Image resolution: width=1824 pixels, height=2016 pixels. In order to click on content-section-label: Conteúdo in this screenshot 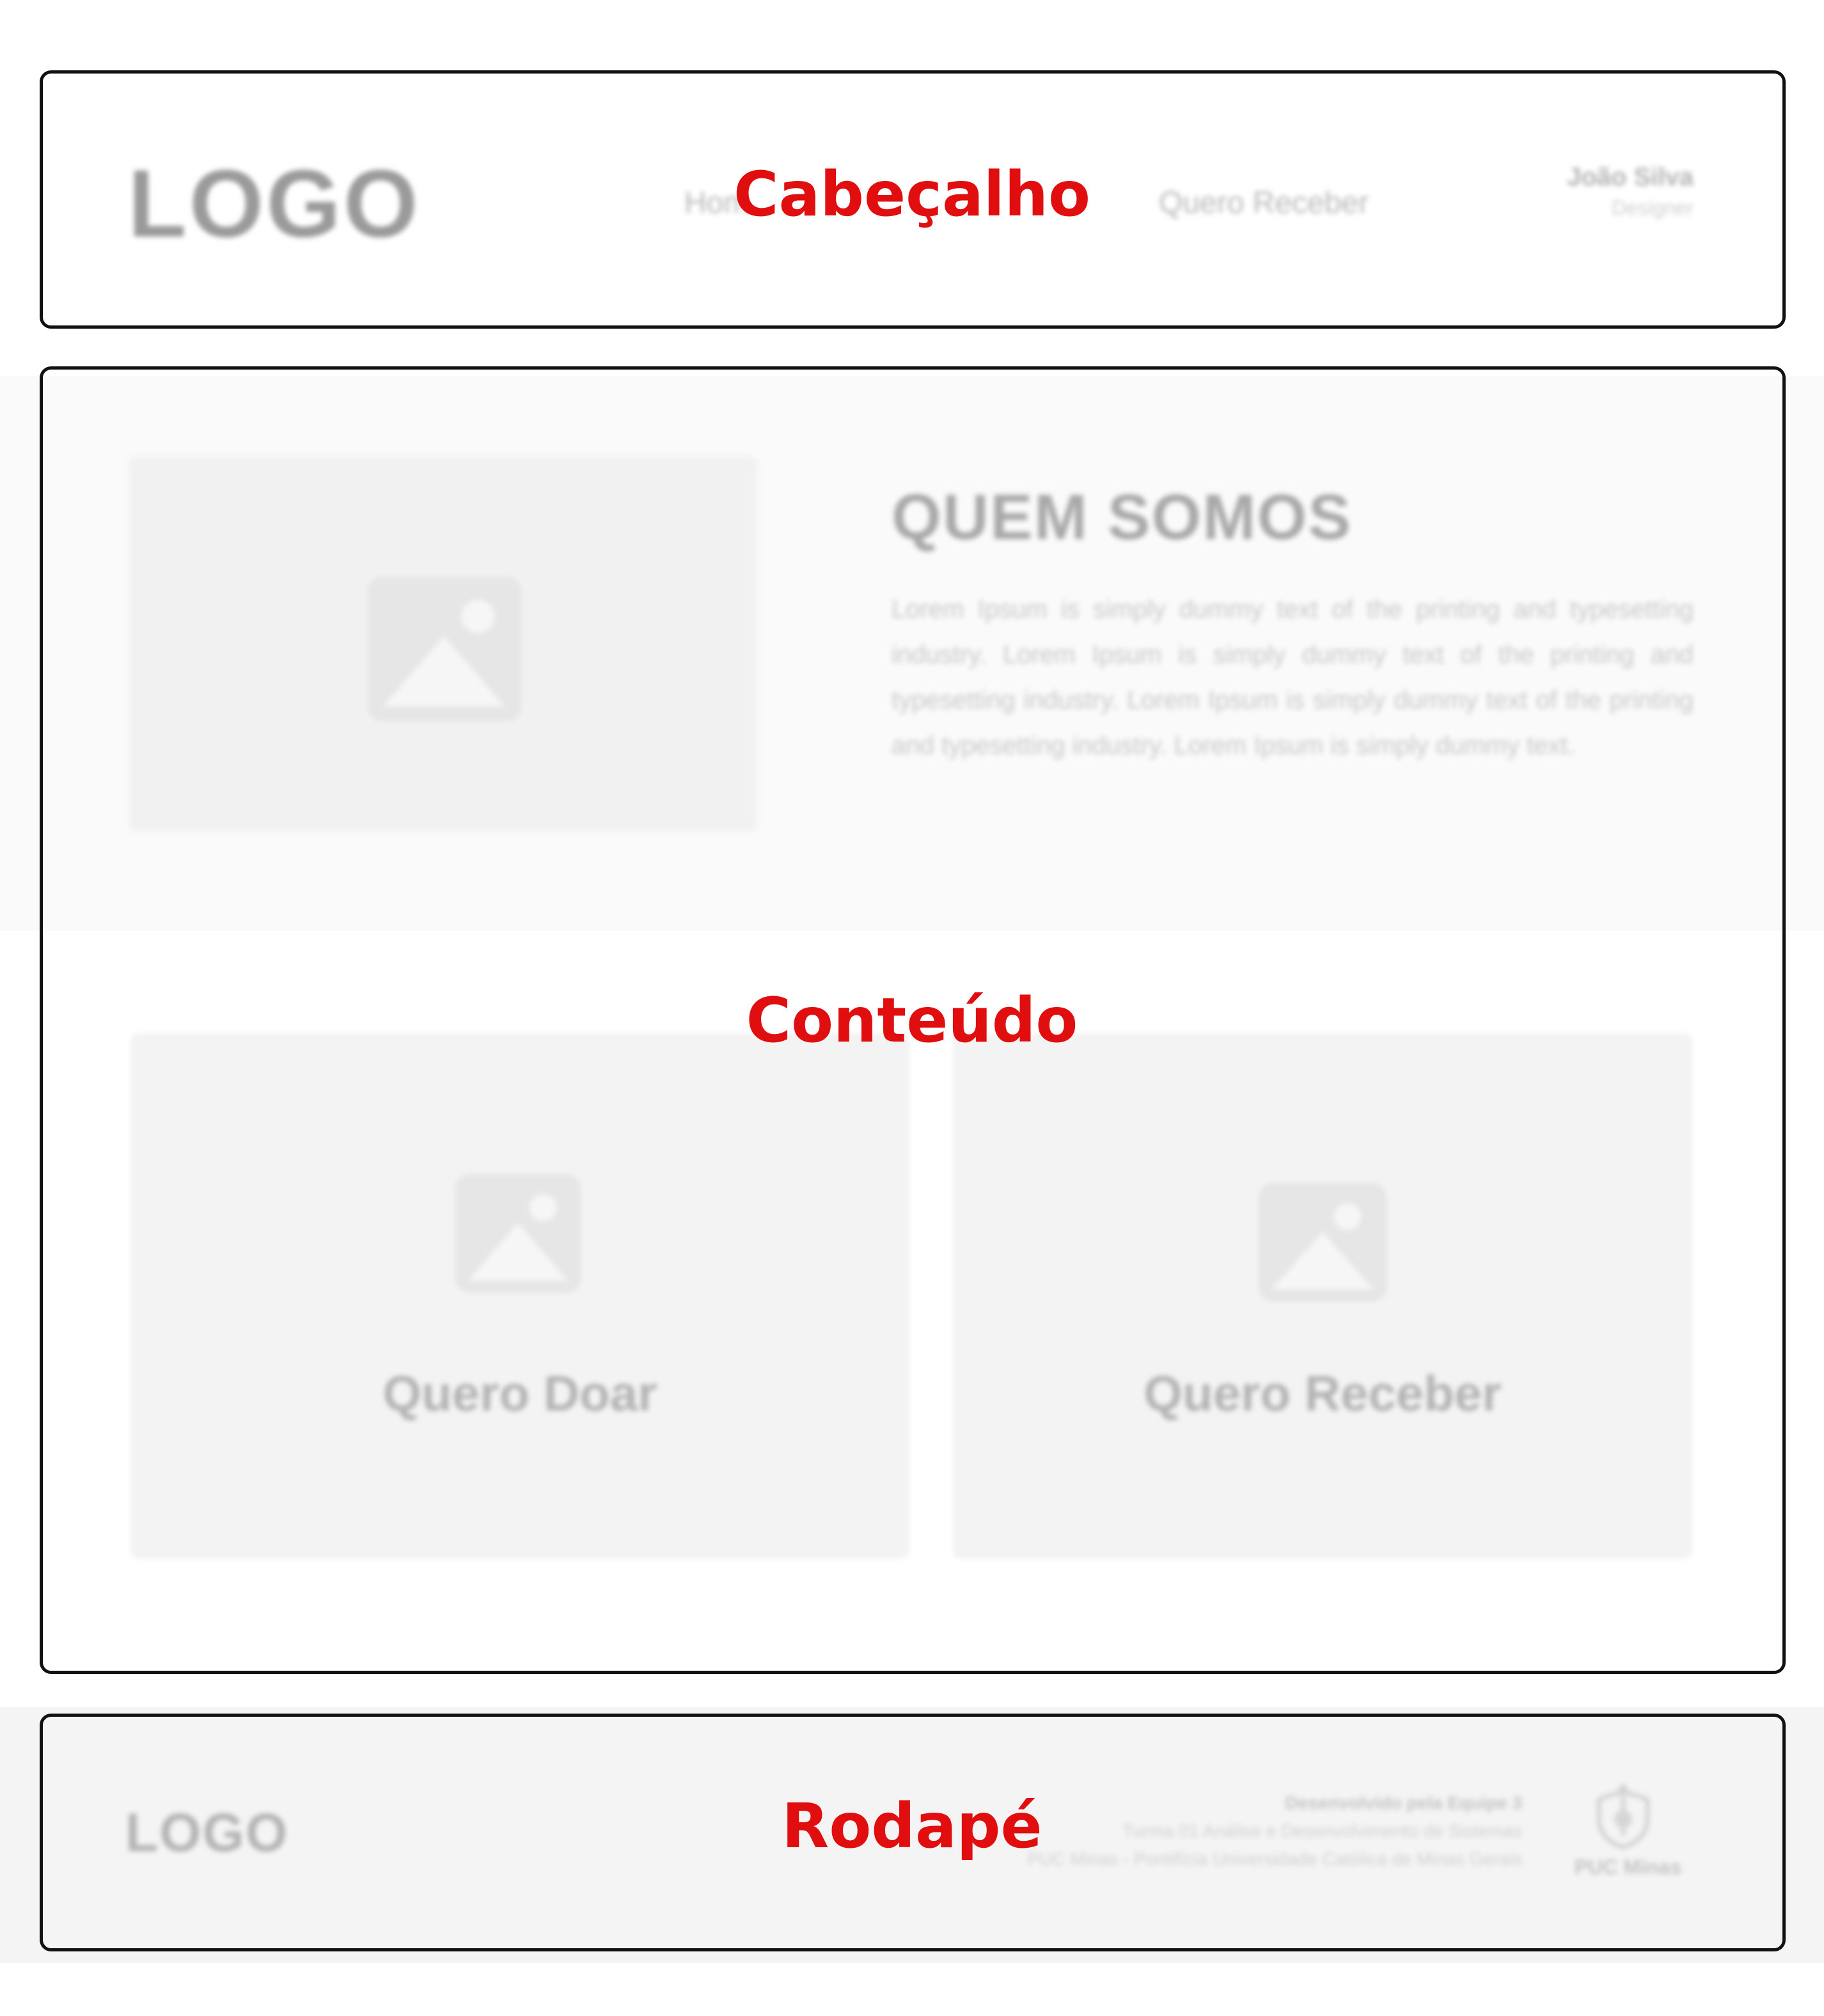, I will do `click(912, 1021)`.